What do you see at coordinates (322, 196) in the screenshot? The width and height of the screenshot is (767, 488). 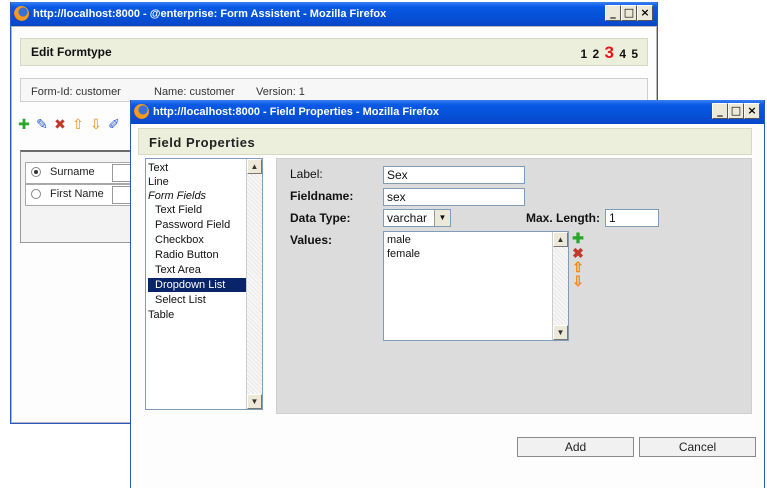 I see `fieldname-caption: Fieldname:` at bounding box center [322, 196].